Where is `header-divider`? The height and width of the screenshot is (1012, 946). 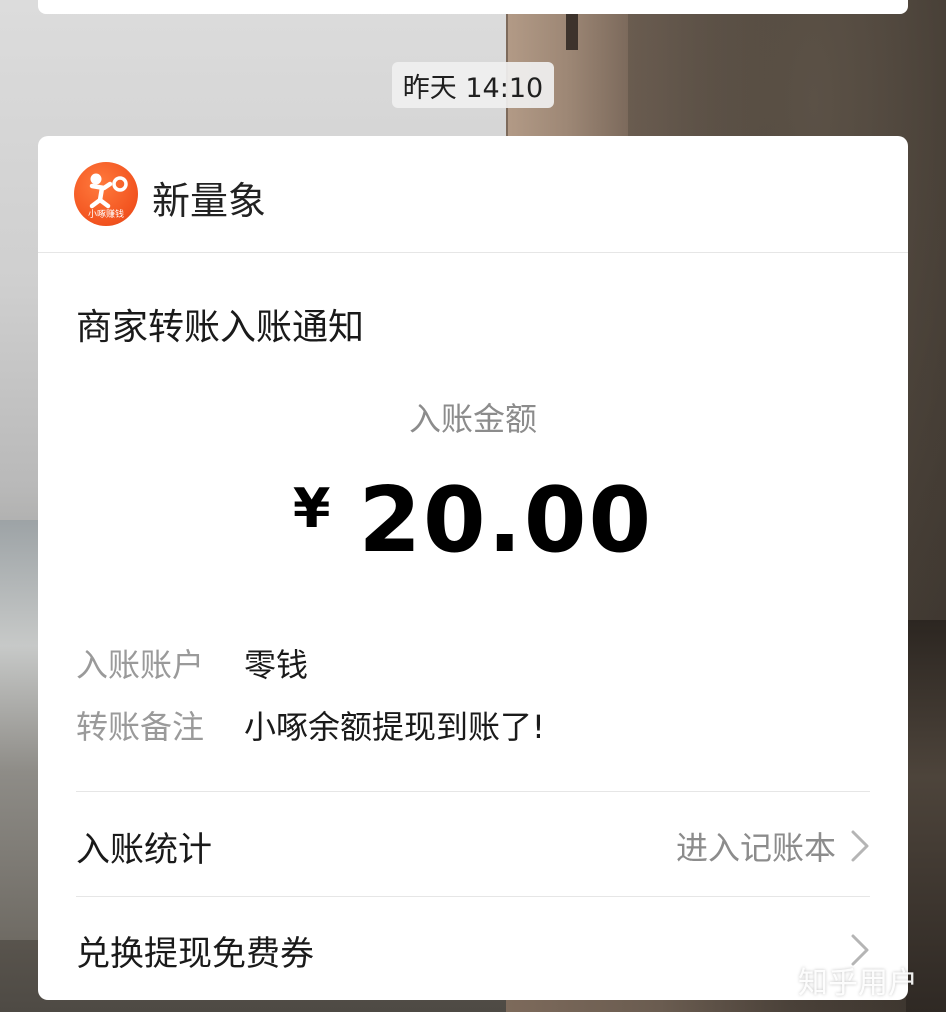 header-divider is located at coordinates (473, 252).